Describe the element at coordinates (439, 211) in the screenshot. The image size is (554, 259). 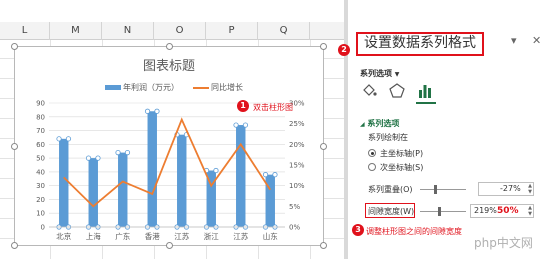
I see `gap-width-thumb` at that location.